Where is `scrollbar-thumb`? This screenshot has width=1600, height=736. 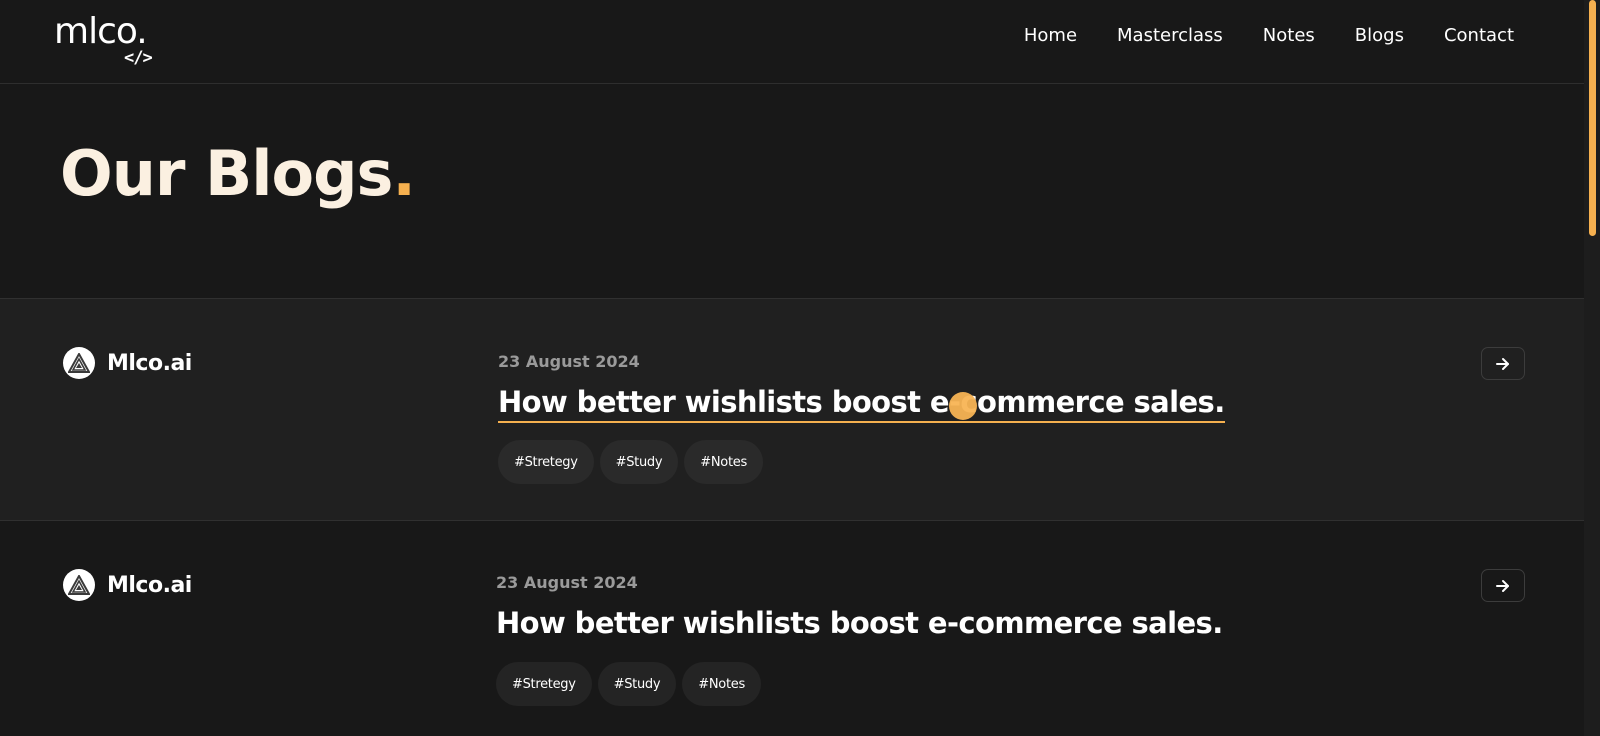 scrollbar-thumb is located at coordinates (1592, 118).